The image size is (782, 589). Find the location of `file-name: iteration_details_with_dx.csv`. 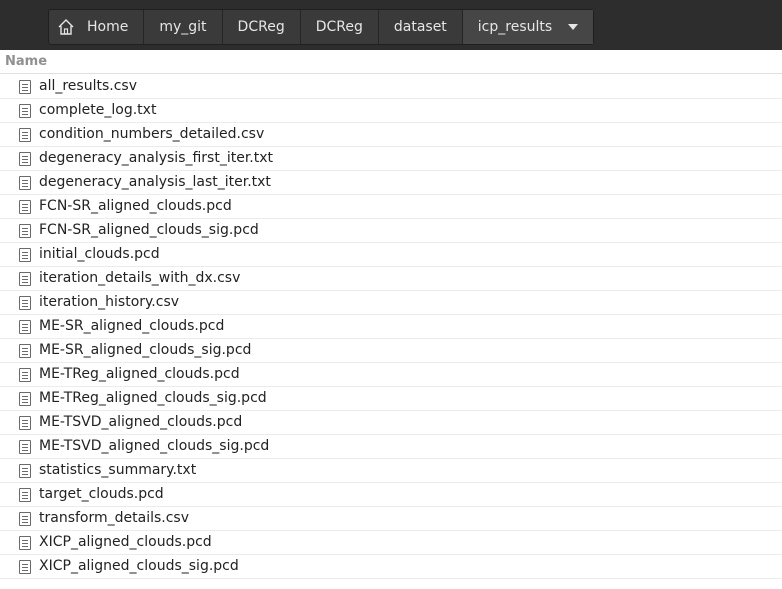

file-name: iteration_details_with_dx.csv is located at coordinates (140, 278).